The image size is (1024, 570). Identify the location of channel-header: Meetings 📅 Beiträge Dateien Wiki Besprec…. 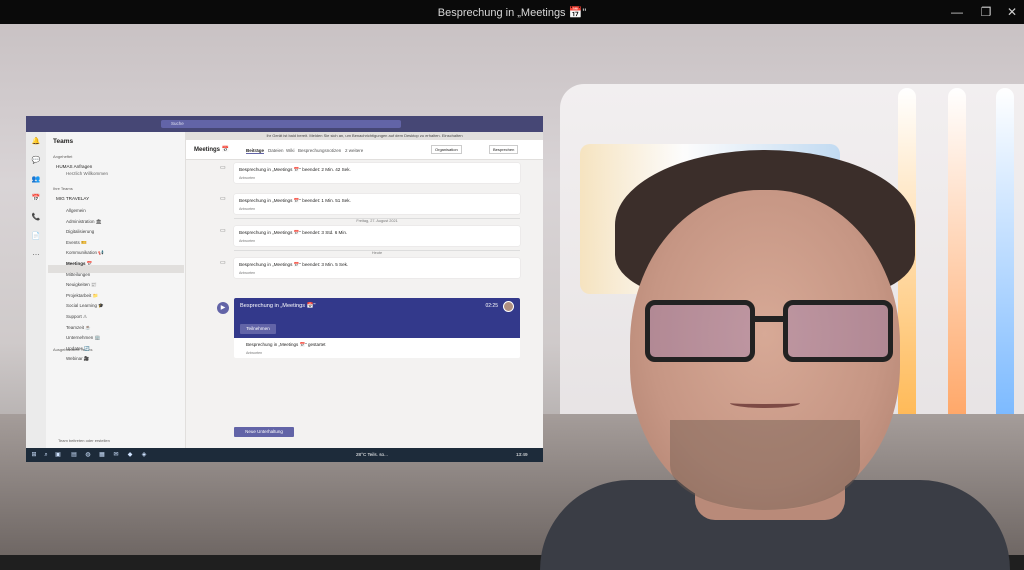
(364, 150).